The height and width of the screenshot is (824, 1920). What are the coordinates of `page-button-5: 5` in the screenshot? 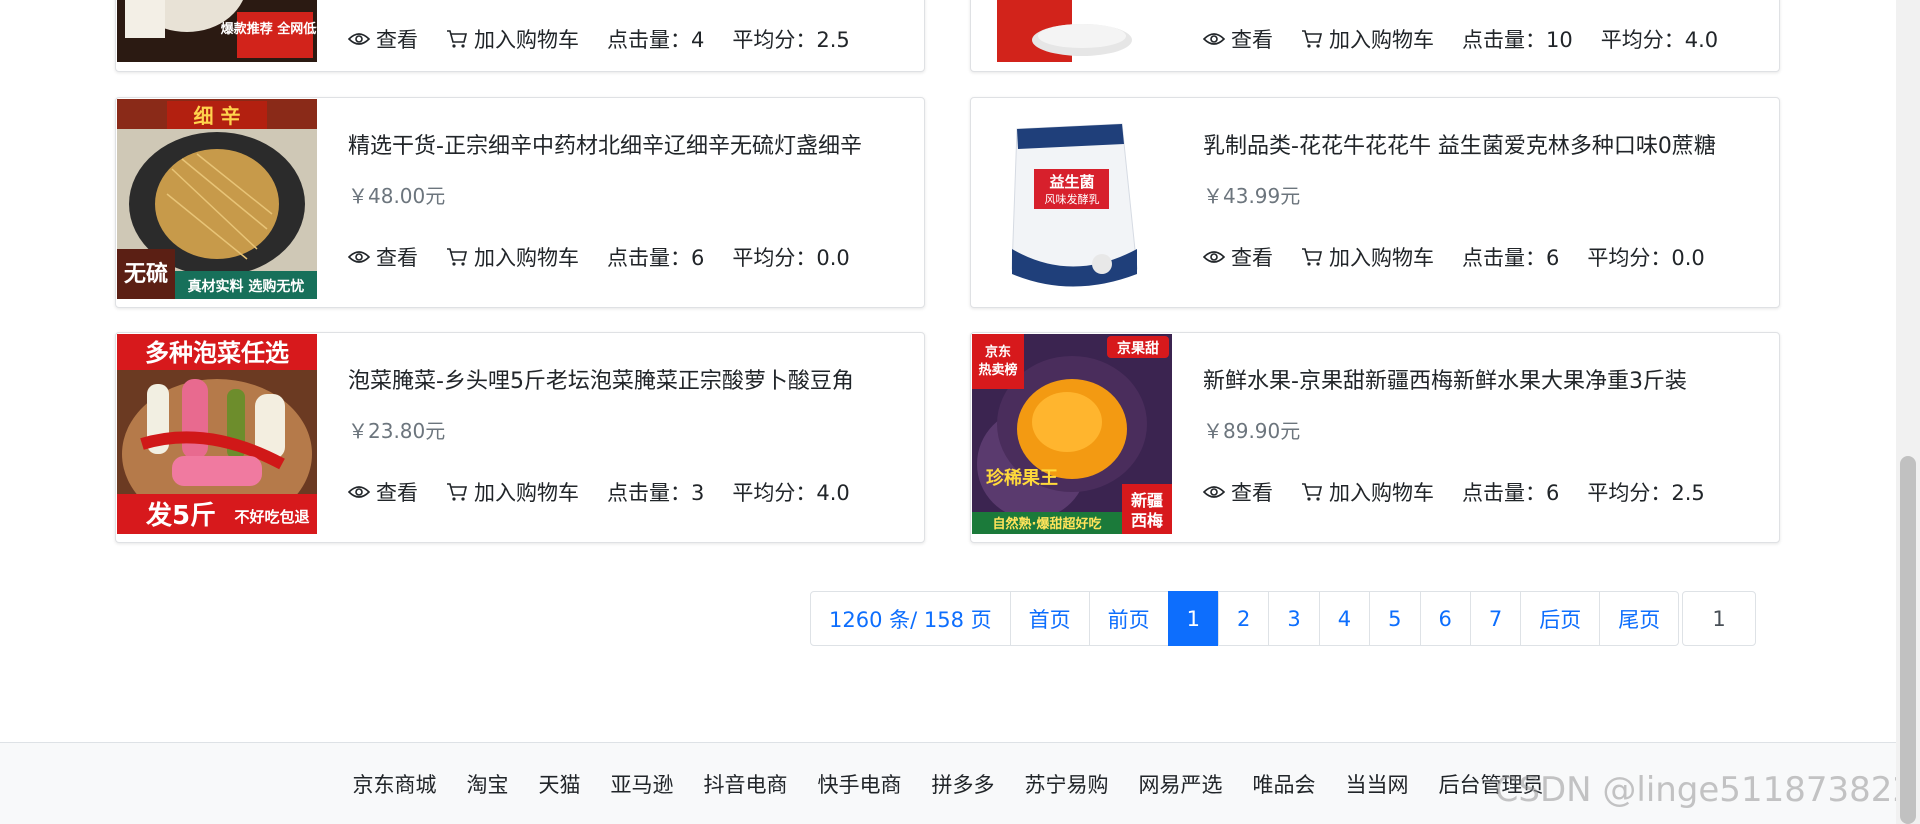 It's located at (1395, 618).